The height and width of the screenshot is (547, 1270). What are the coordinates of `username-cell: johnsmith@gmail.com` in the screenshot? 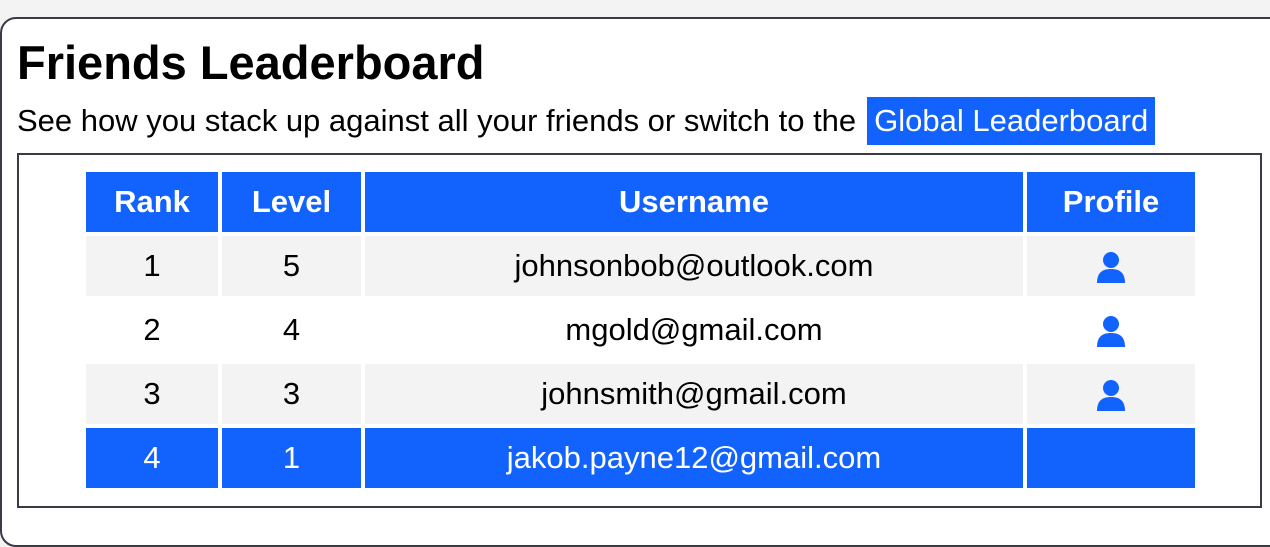 It's located at (694, 394).